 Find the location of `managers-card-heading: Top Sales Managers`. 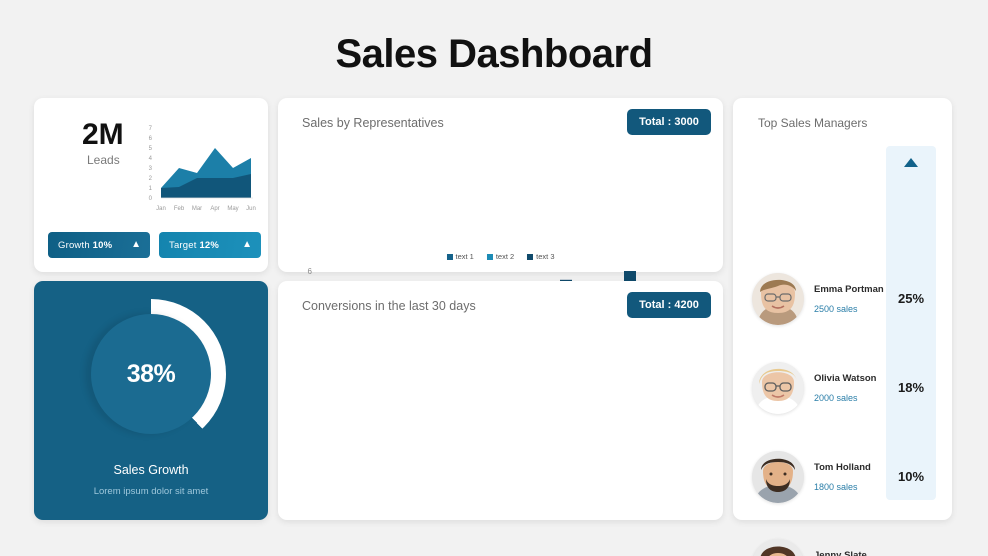

managers-card-heading: Top Sales Managers is located at coordinates (813, 123).